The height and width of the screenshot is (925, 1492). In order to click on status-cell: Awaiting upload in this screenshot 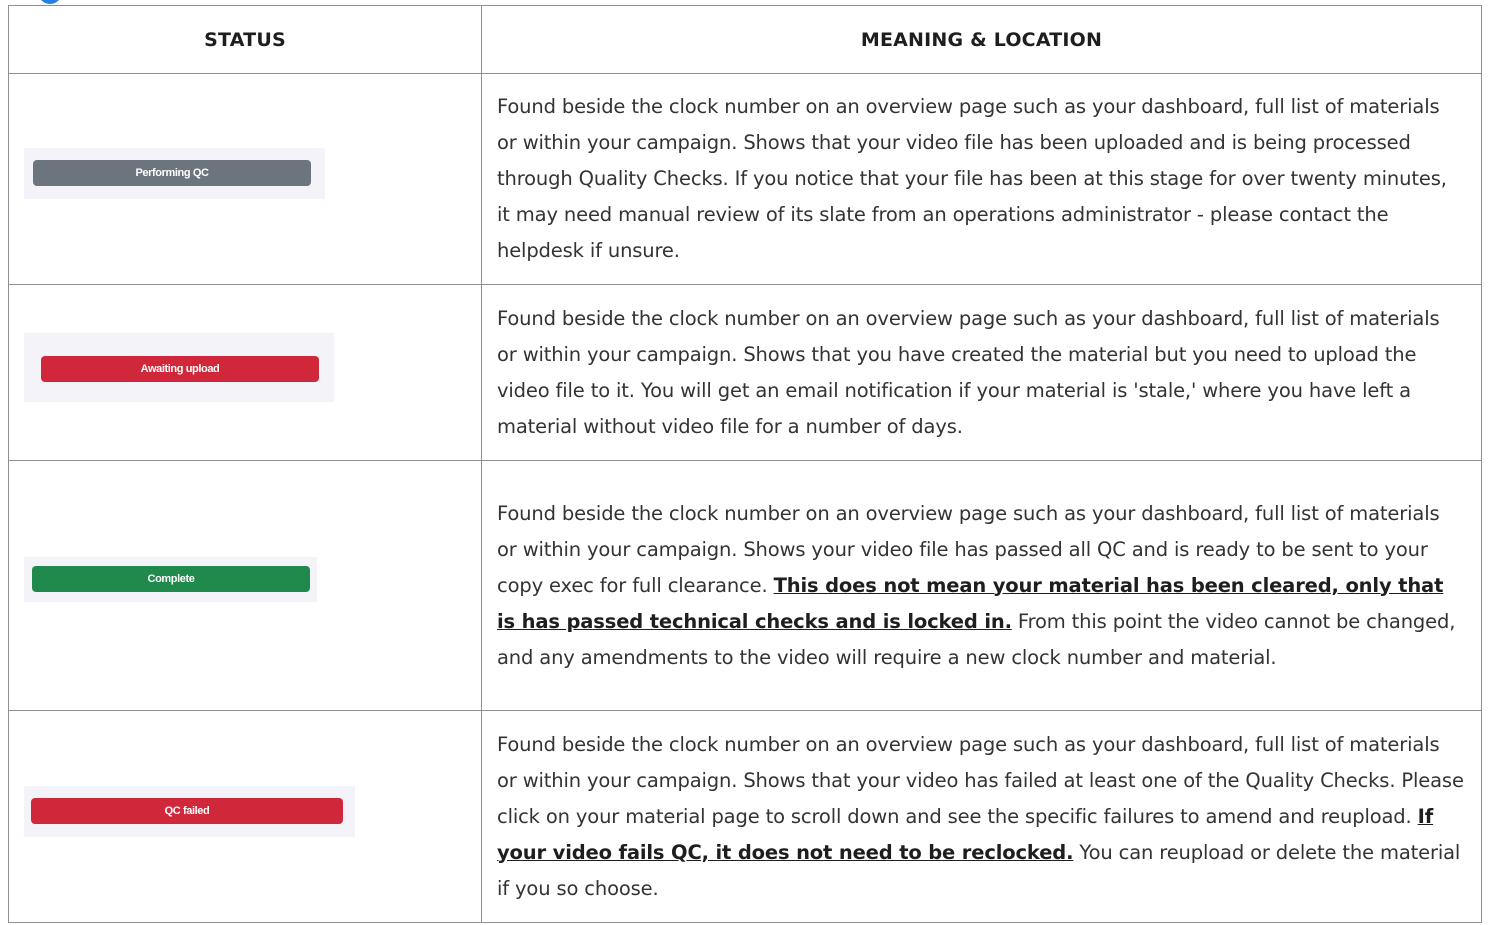, I will do `click(245, 372)`.